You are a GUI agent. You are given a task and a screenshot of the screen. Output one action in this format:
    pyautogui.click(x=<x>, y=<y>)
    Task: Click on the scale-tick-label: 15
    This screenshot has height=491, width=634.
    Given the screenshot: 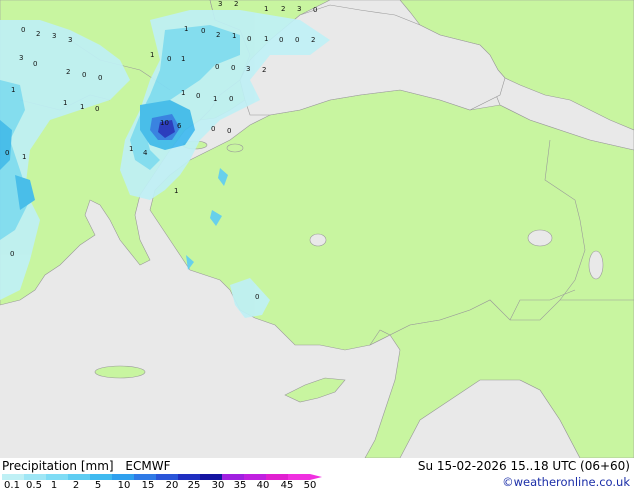 What is the action you would take?
    pyautogui.click(x=148, y=485)
    